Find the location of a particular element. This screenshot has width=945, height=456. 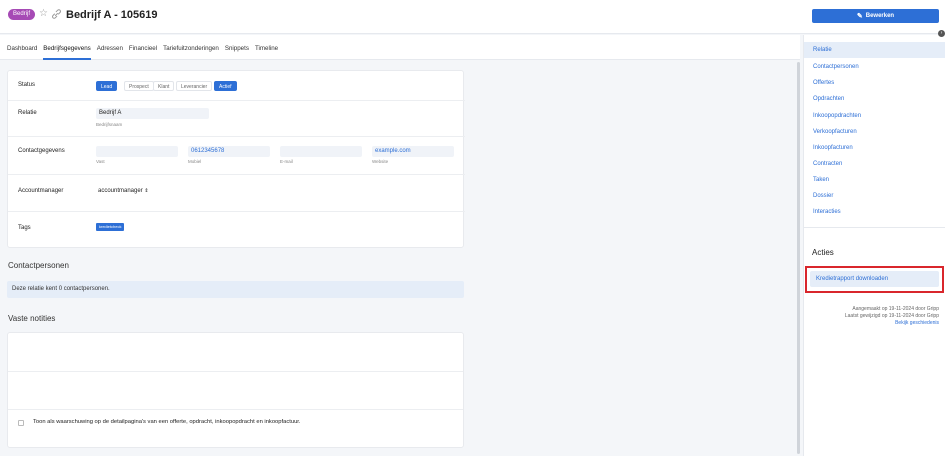

tab-bedrijfsgegevens: Bedrijfsgegevens is located at coordinates (67, 47).